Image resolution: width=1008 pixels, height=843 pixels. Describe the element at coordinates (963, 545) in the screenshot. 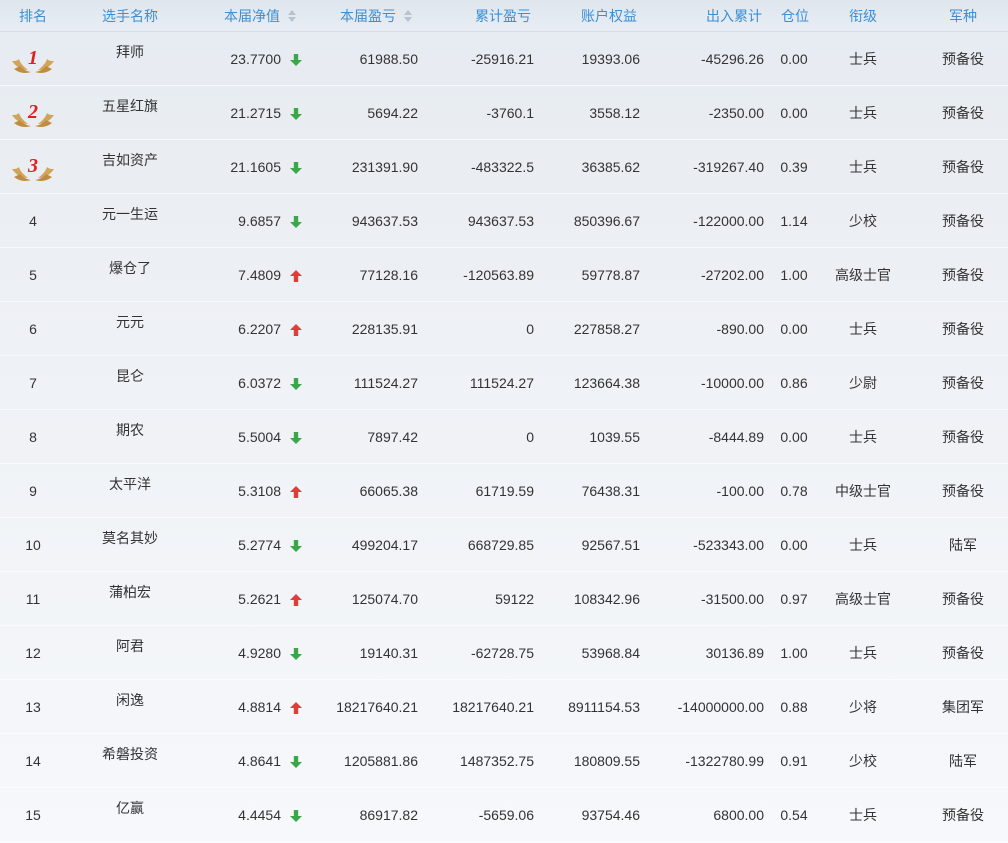

I see `branch-cell: 陆军` at that location.